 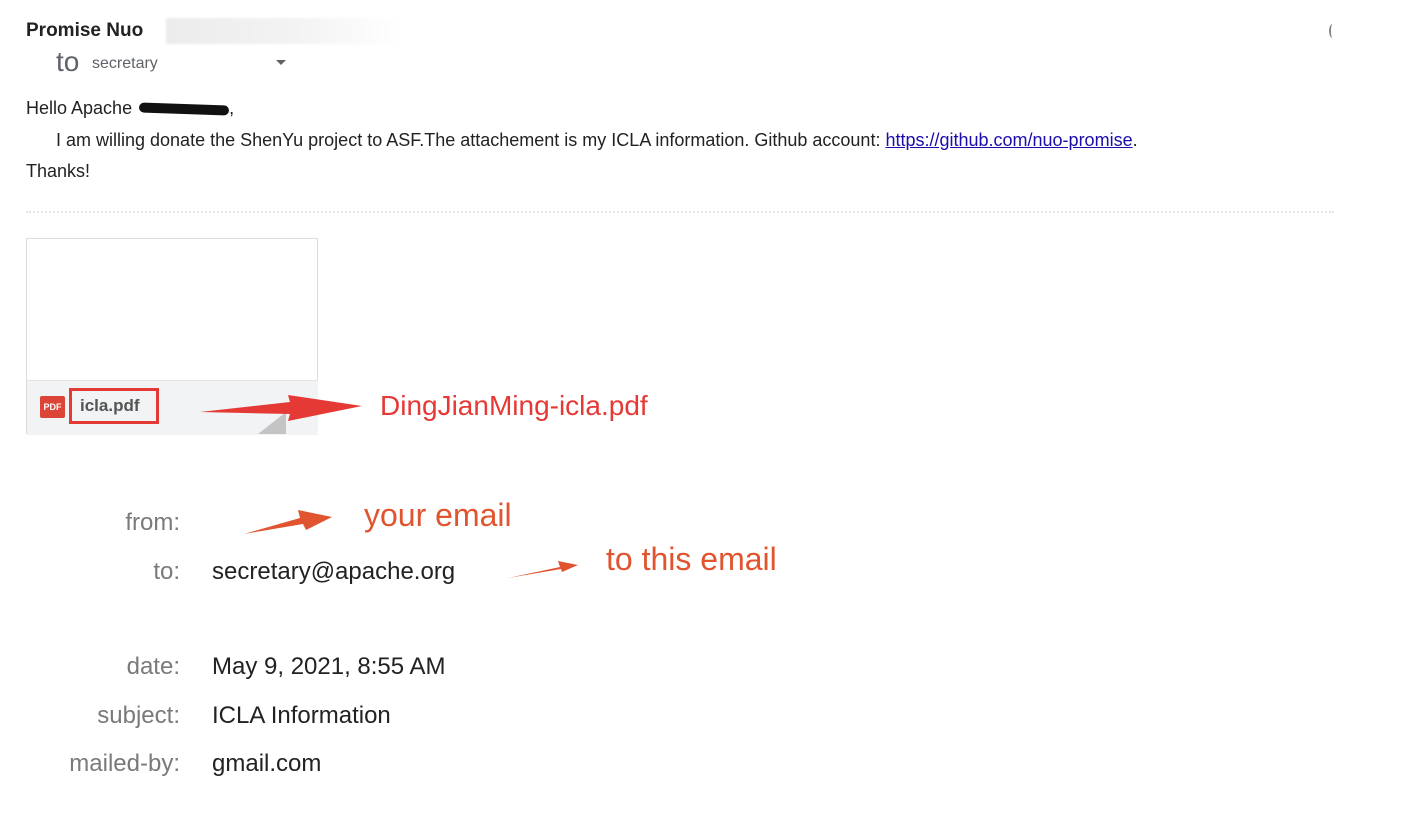 I want to click on greeting-line: Hello Apache ,, so click(x=130, y=108).